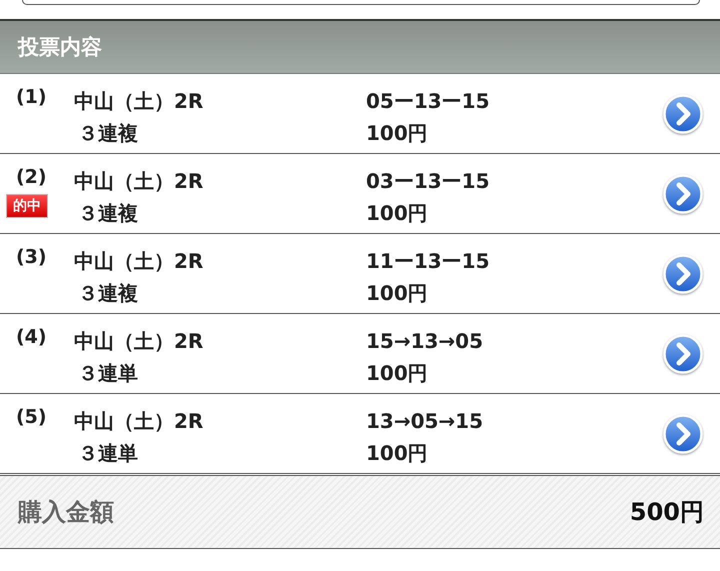 The width and height of the screenshot is (720, 571). Describe the element at coordinates (66, 512) in the screenshot. I see `total-label: 購入金額` at that location.